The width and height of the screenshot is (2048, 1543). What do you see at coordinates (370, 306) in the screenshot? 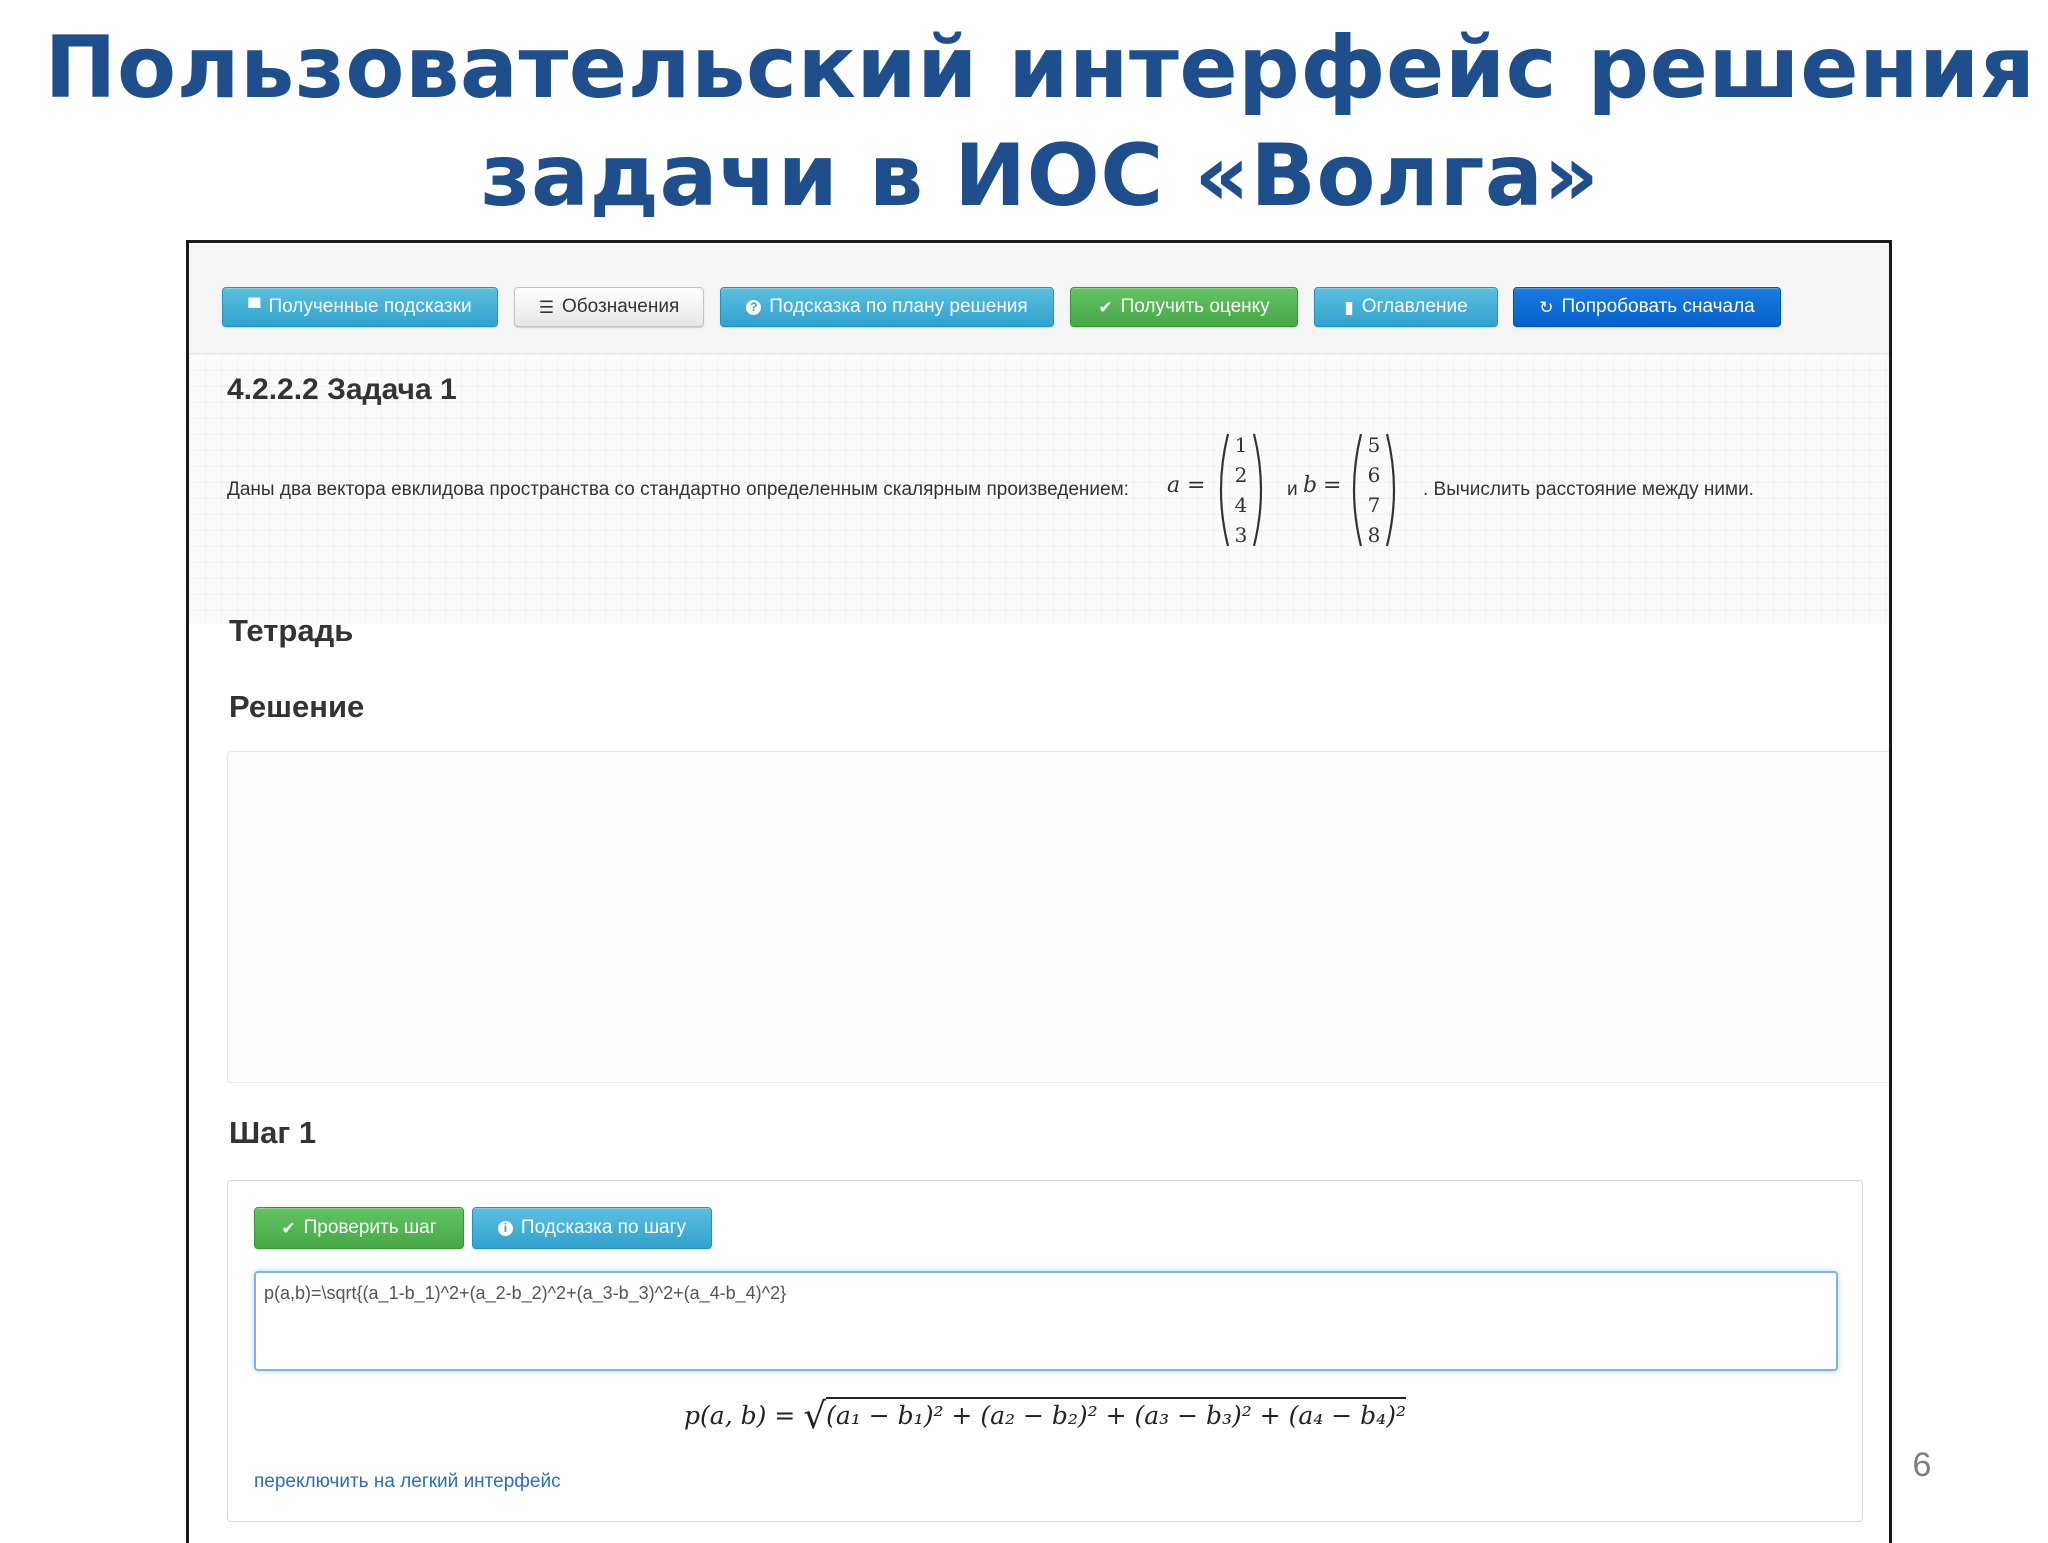
I see `received-hints-label: Полученные подсказки` at bounding box center [370, 306].